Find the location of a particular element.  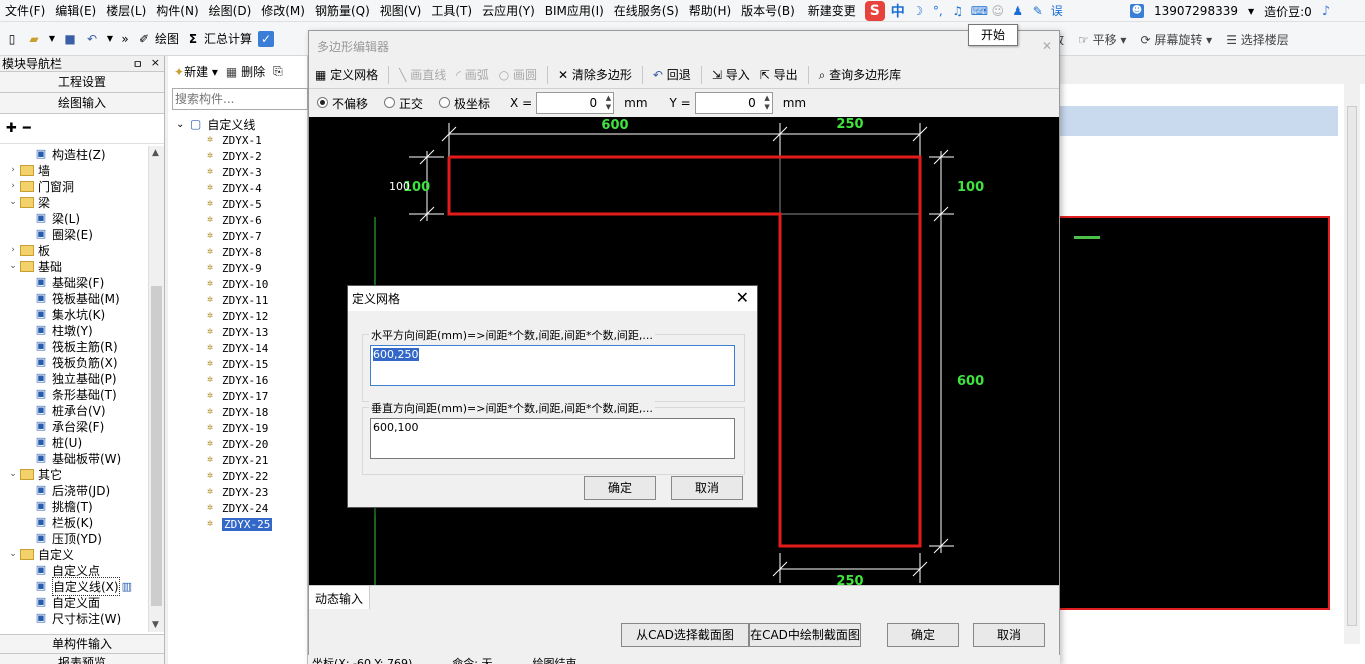

menu-edit: 编辑(E) is located at coordinates (75, 11).